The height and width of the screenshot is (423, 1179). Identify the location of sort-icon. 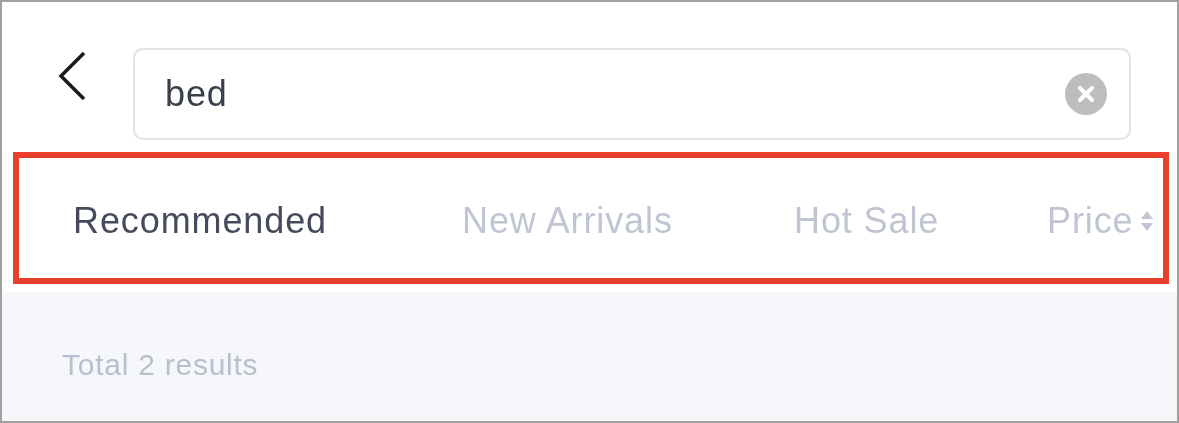
(1146, 221).